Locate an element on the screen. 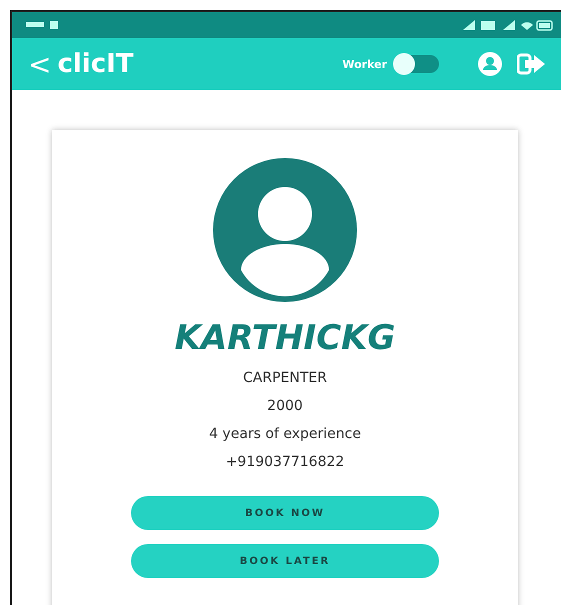 The width and height of the screenshot is (561, 605). profession-text: CARPENTER is located at coordinates (285, 378).